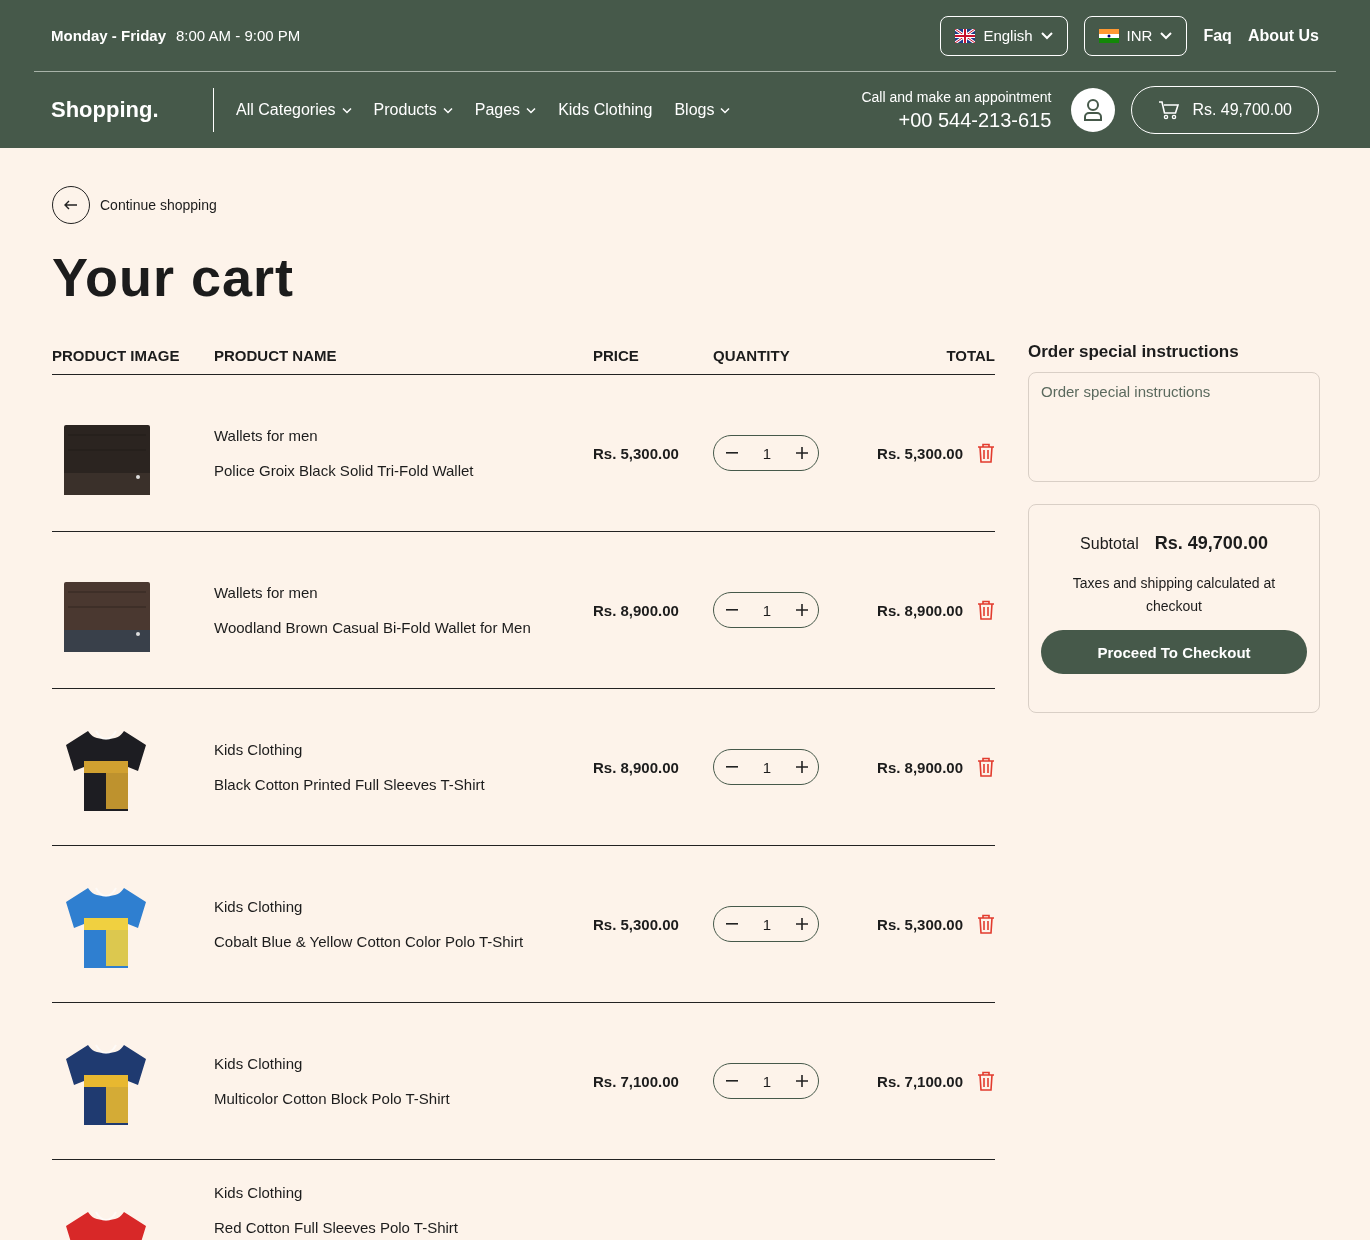 This screenshot has height=1240, width=1370. Describe the element at coordinates (702, 110) in the screenshot. I see `nav-item: Blogs` at that location.